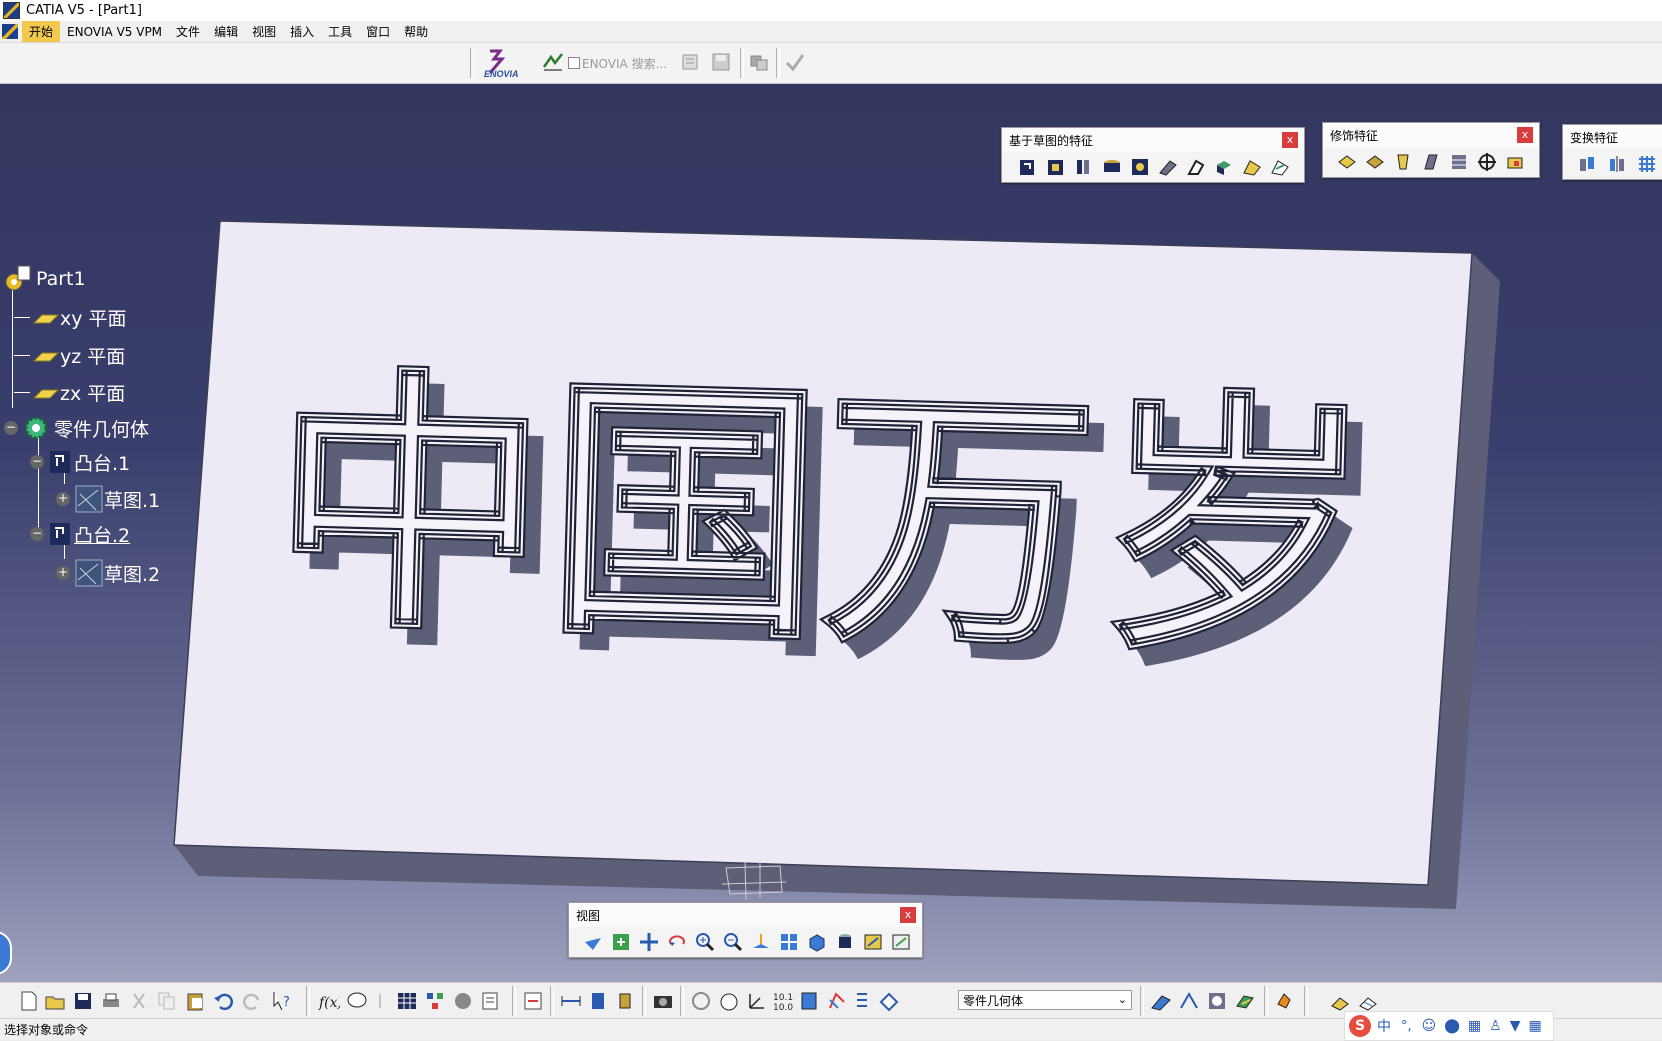 This screenshot has height=1041, width=1662. I want to click on measure-inertia-icon, so click(625, 1001).